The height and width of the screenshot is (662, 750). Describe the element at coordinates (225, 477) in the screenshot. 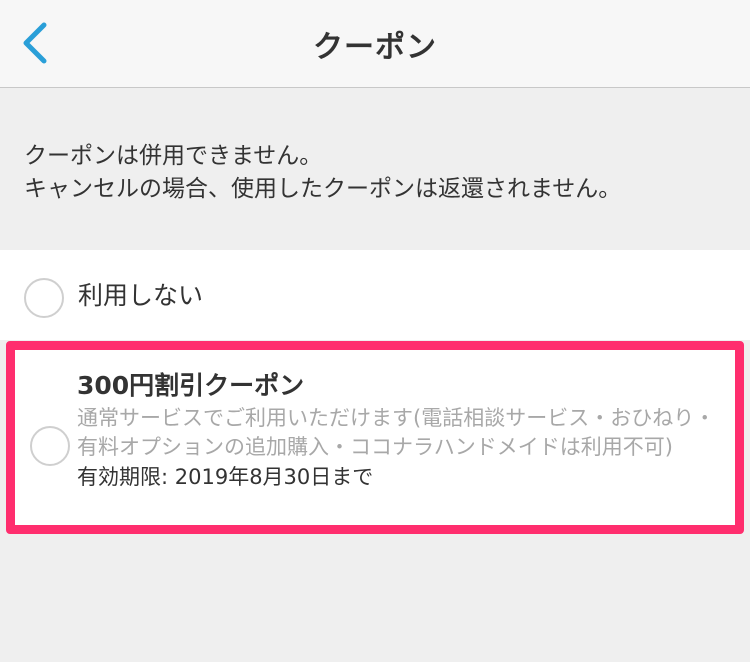

I see `coupon-expiry: 有効期限: 2019年8月30日まで` at that location.